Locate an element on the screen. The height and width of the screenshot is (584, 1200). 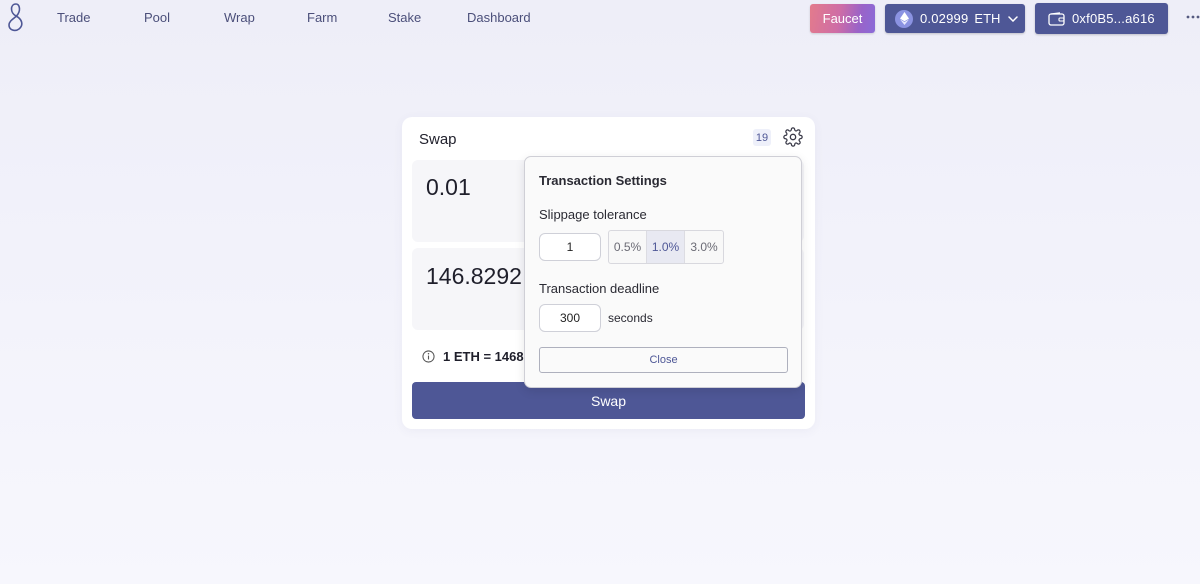
deadline-unit: seconds is located at coordinates (630, 318).